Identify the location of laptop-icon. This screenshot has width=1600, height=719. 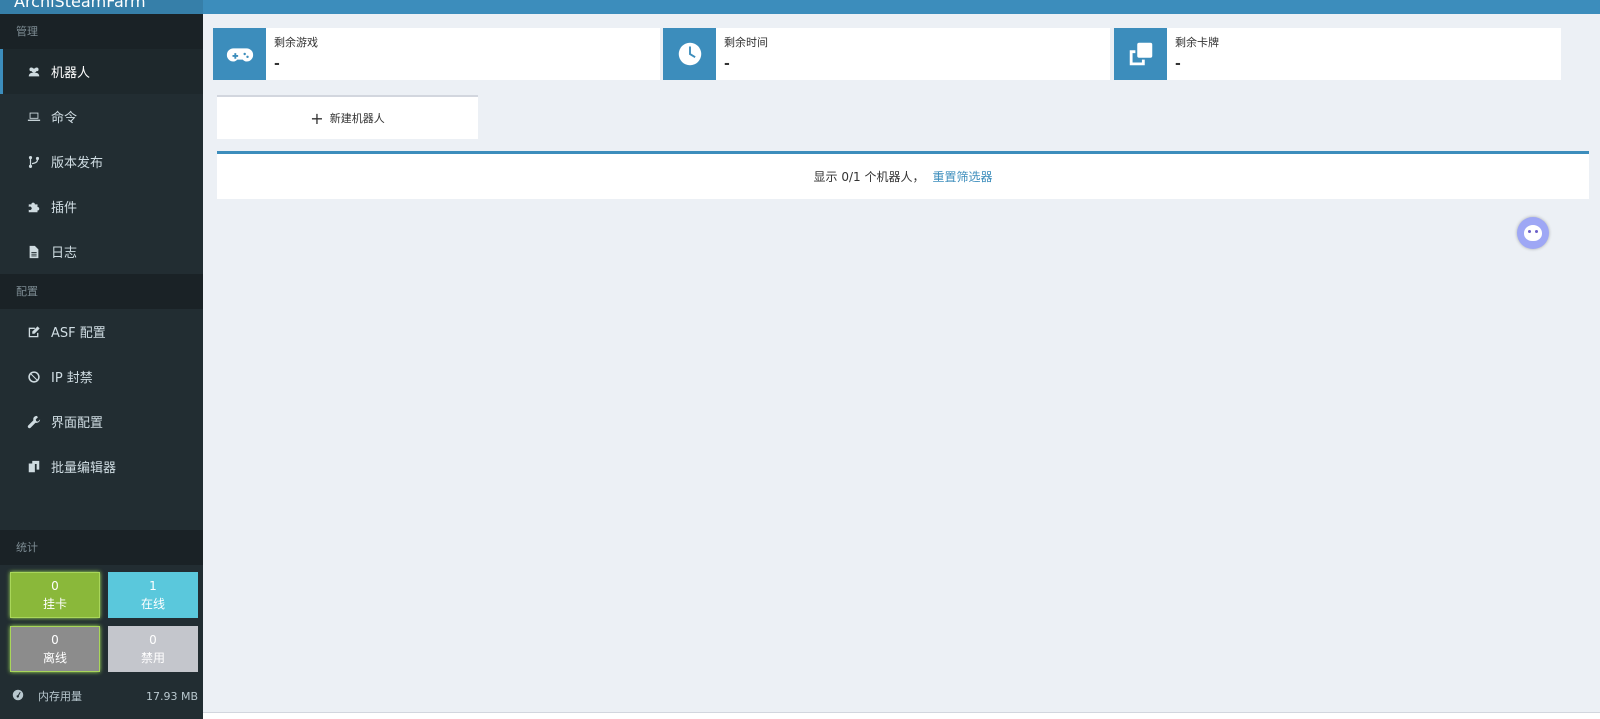
(34, 117).